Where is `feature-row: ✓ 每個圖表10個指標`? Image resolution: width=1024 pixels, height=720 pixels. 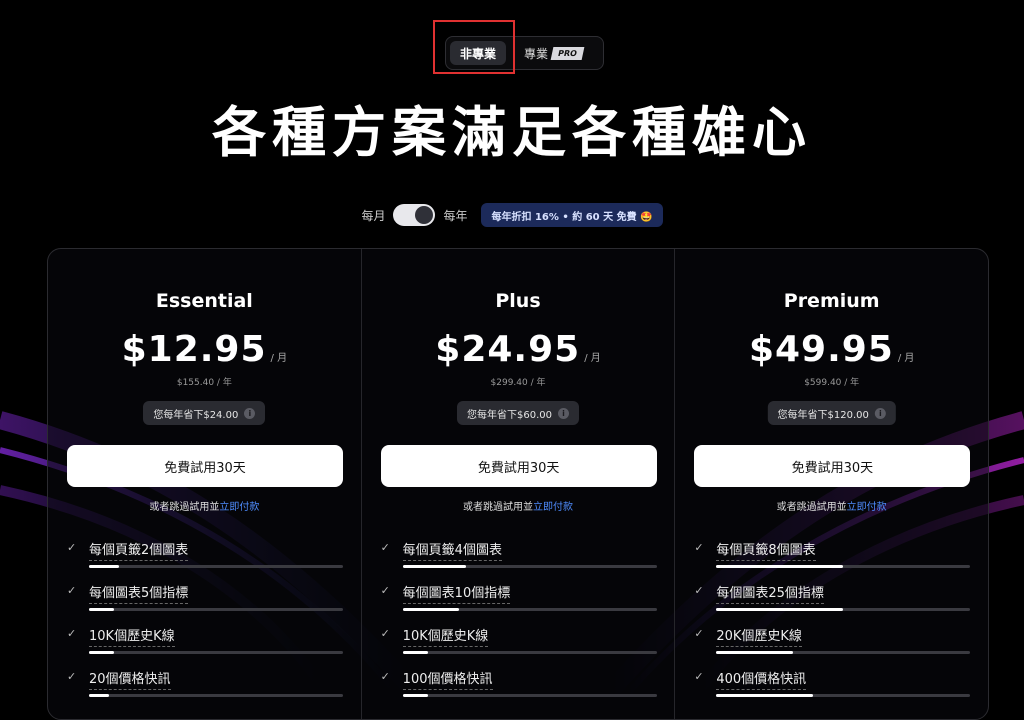 feature-row: ✓ 每個圖表10個指標 is located at coordinates (519, 603).